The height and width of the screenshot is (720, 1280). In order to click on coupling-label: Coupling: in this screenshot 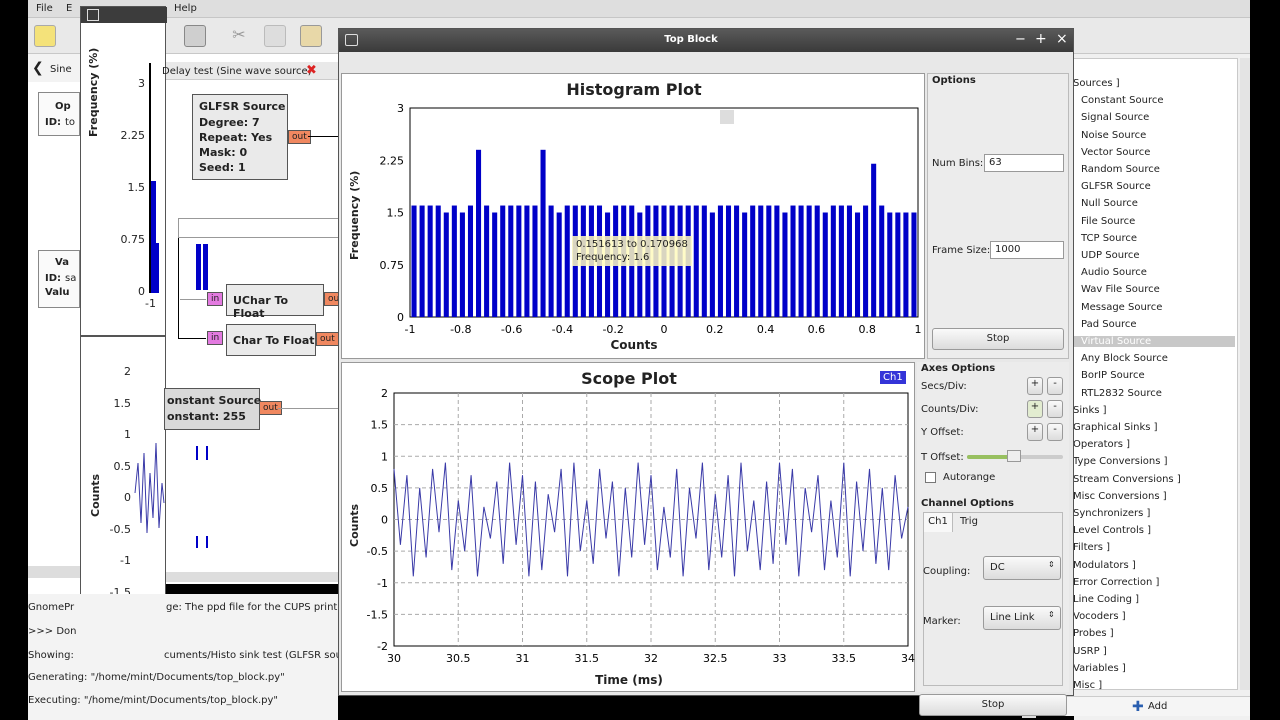, I will do `click(947, 571)`.